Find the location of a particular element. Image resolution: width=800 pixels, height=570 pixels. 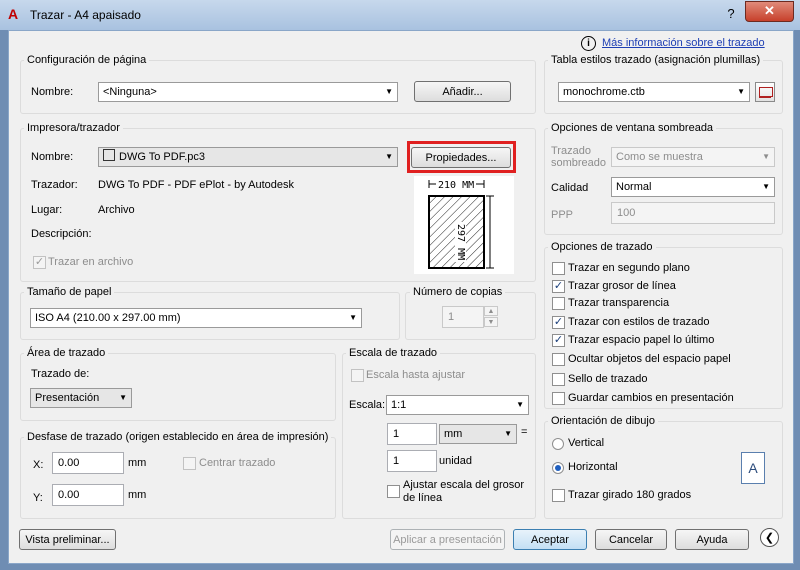

shade-plot-label-1: Trazado is located at coordinates (571, 151).